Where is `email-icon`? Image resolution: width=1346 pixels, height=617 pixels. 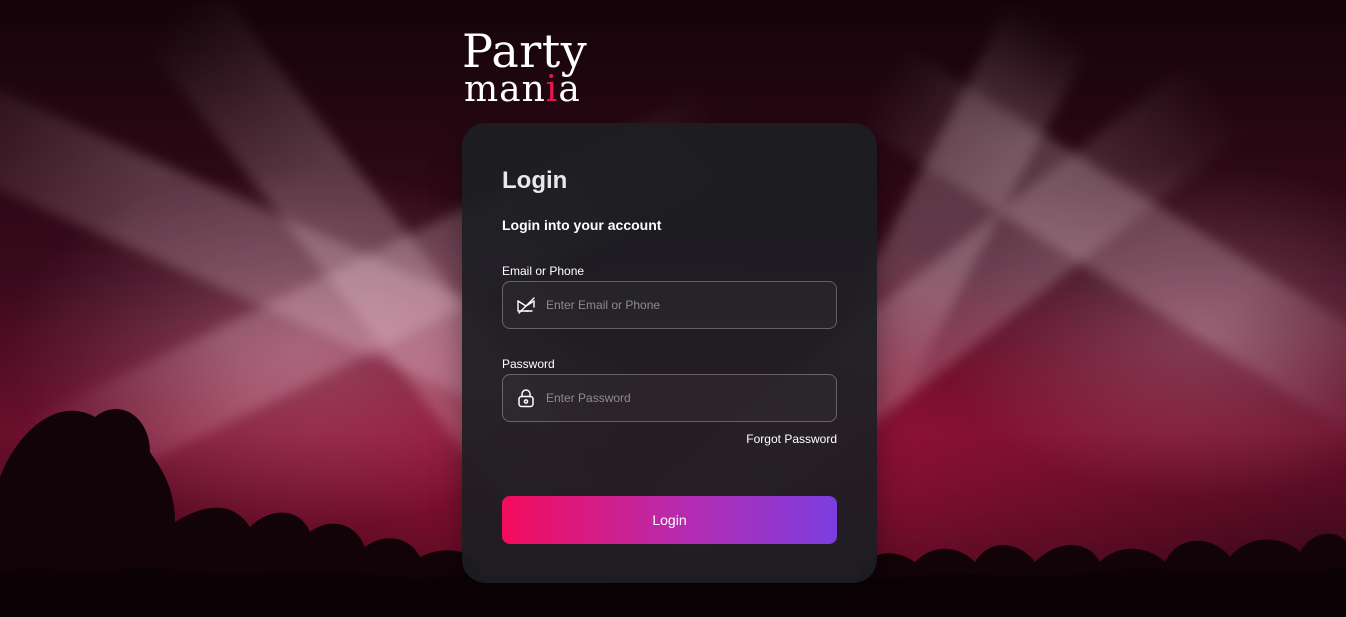 email-icon is located at coordinates (526, 305).